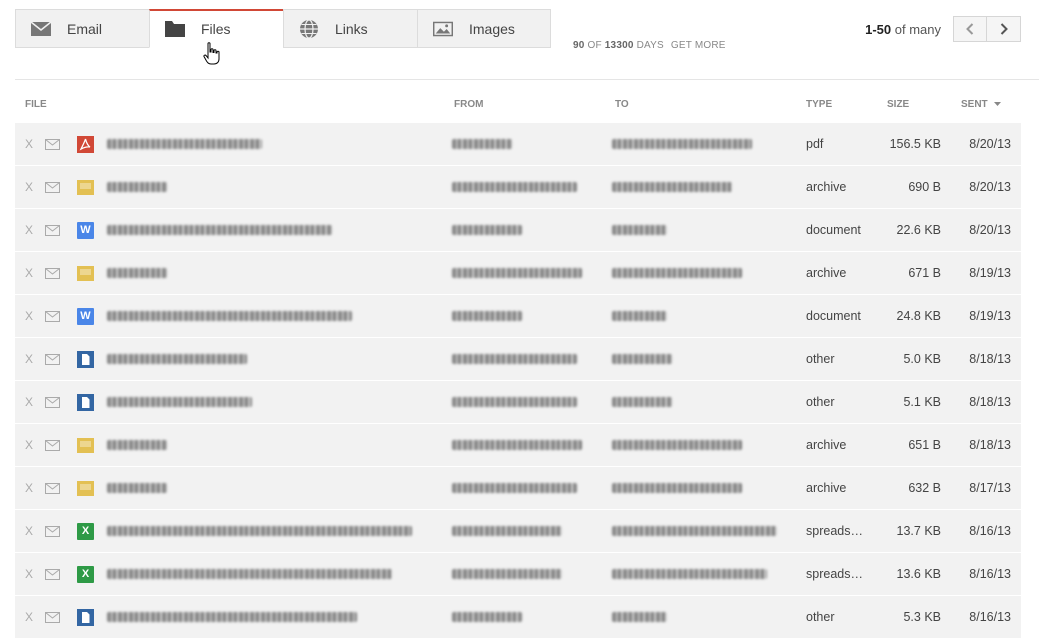 Image resolution: width=1039 pixels, height=643 pixels. What do you see at coordinates (468, 104) in the screenshot?
I see `column-from: FROM` at bounding box center [468, 104].